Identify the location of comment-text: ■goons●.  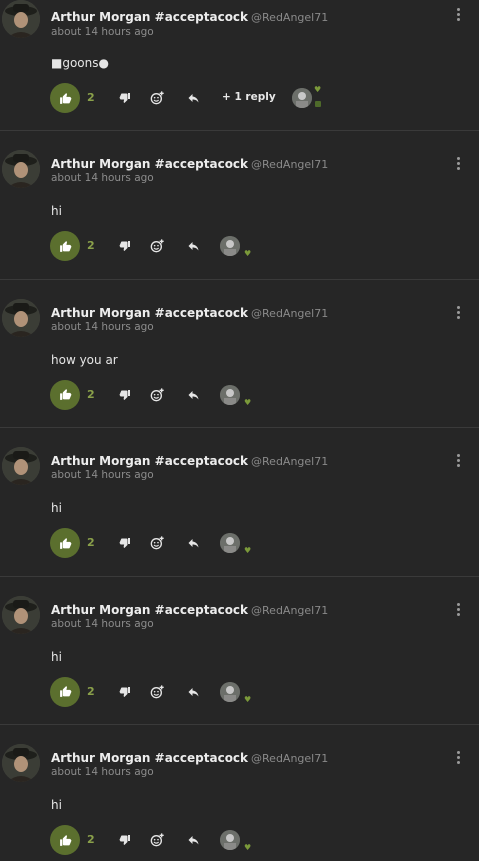
(80, 63).